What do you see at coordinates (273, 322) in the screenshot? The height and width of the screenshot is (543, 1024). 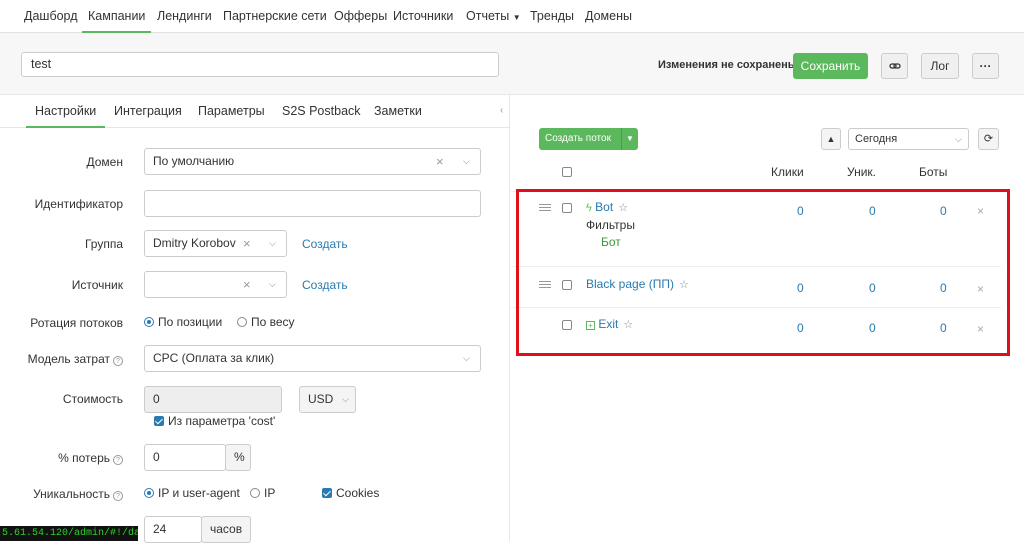 I see `rotation-option-label: По весу` at bounding box center [273, 322].